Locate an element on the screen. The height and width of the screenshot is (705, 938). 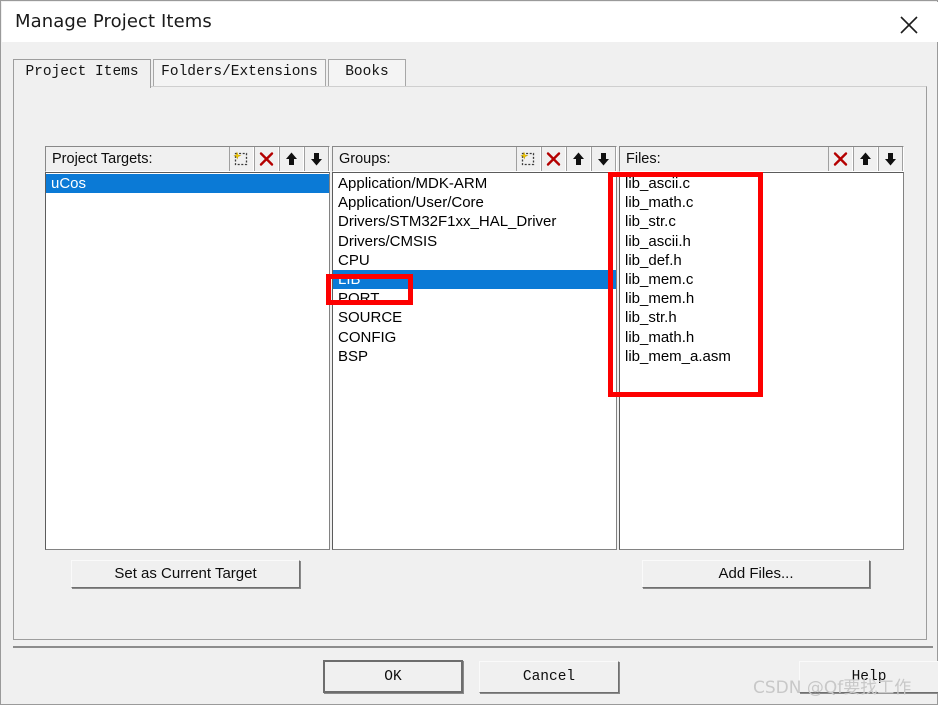
list-item: lib_ascii.c is located at coordinates (761, 183).